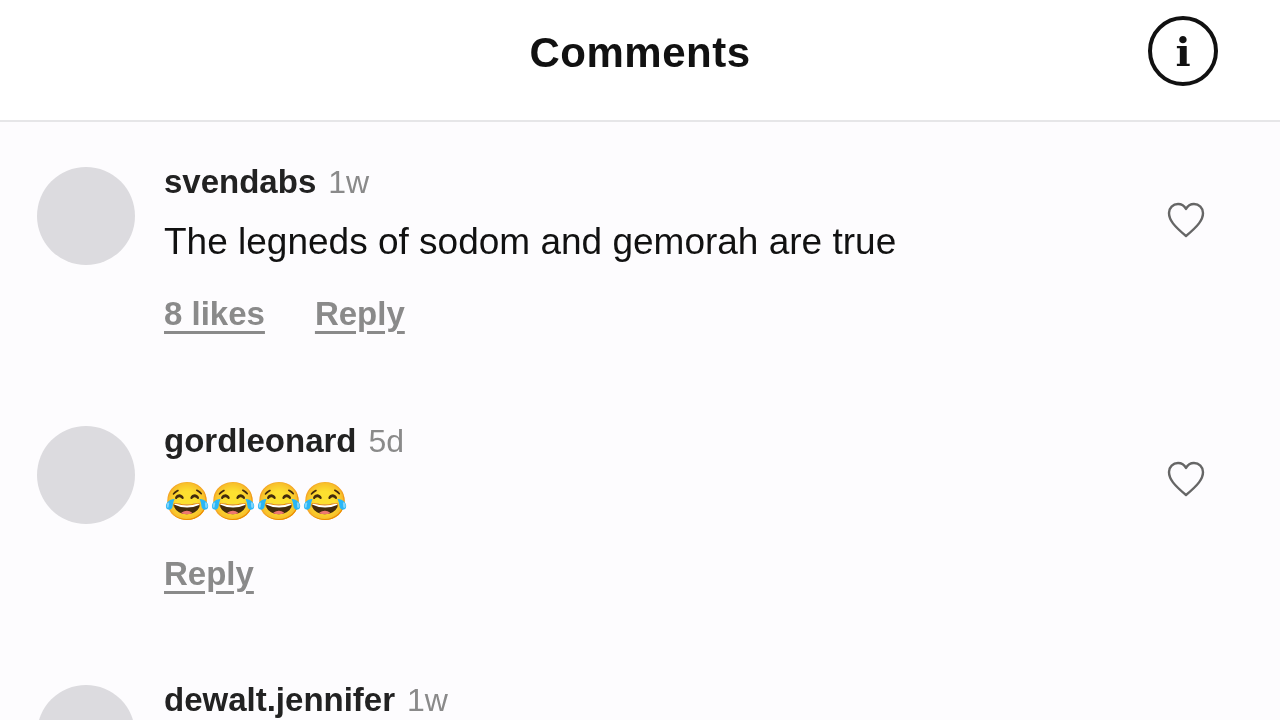  Describe the element at coordinates (640, 53) in the screenshot. I see `page-title: Comments` at that location.